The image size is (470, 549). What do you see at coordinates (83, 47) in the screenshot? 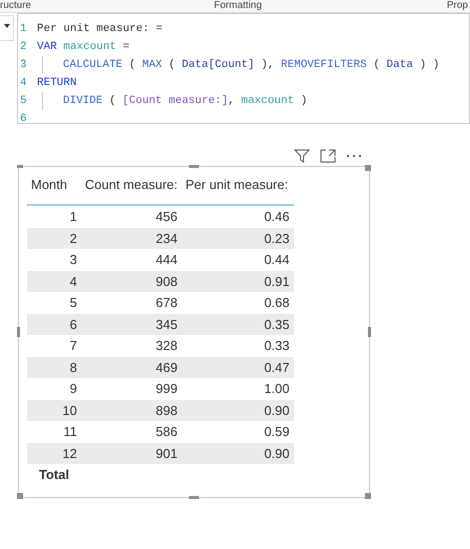
I see `code-line: VAR maxcount =` at bounding box center [83, 47].